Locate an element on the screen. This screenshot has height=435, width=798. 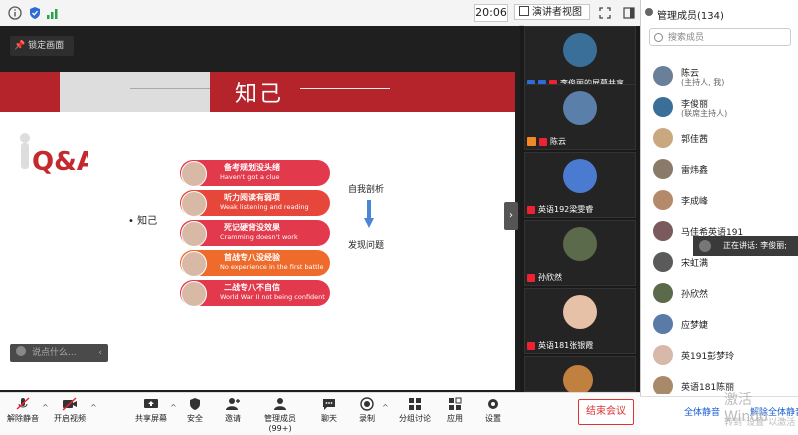
speaker-view-dropdown: 演讲者视图 ▾ is located at coordinates (552, 19).